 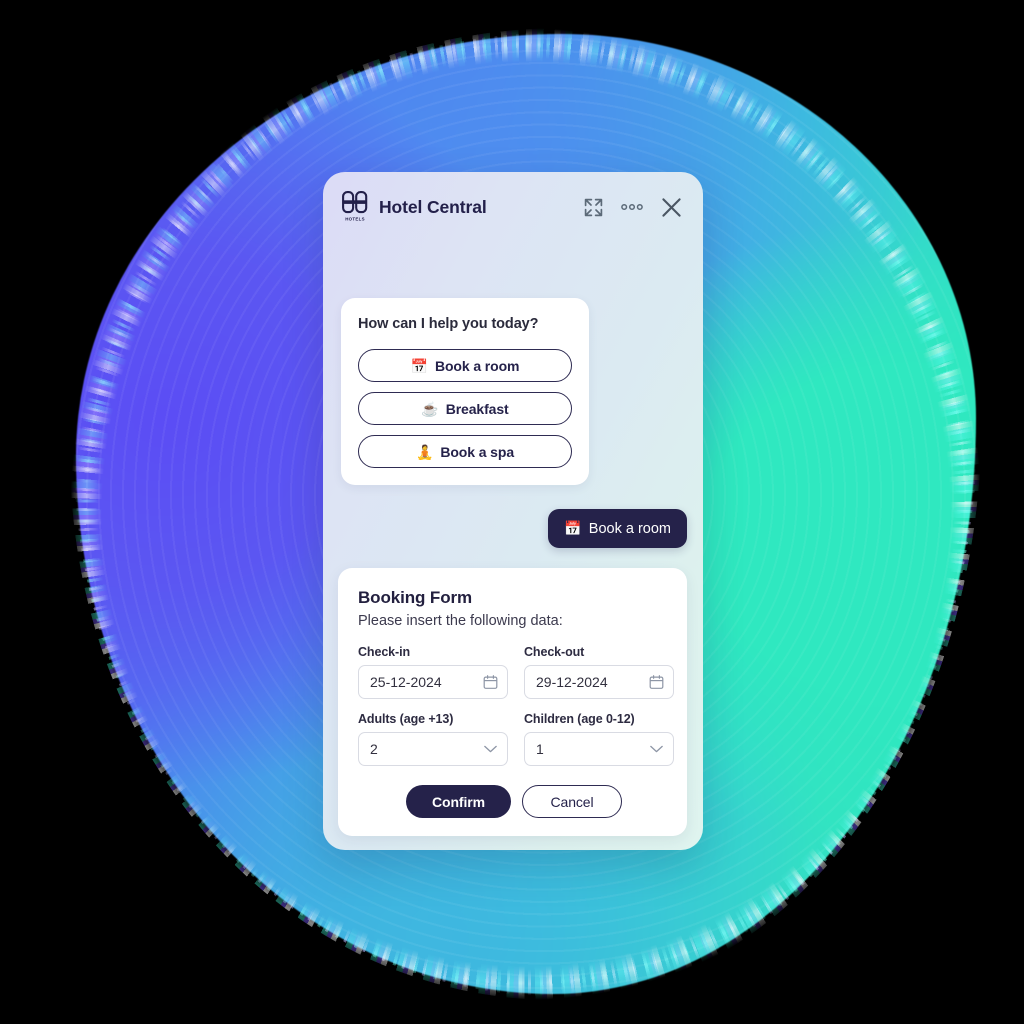 What do you see at coordinates (384, 652) in the screenshot?
I see `field-label-check-in: Check-in` at bounding box center [384, 652].